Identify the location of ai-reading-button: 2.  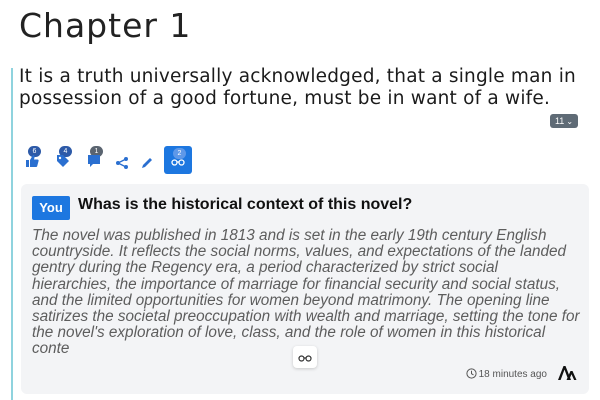
(178, 160).